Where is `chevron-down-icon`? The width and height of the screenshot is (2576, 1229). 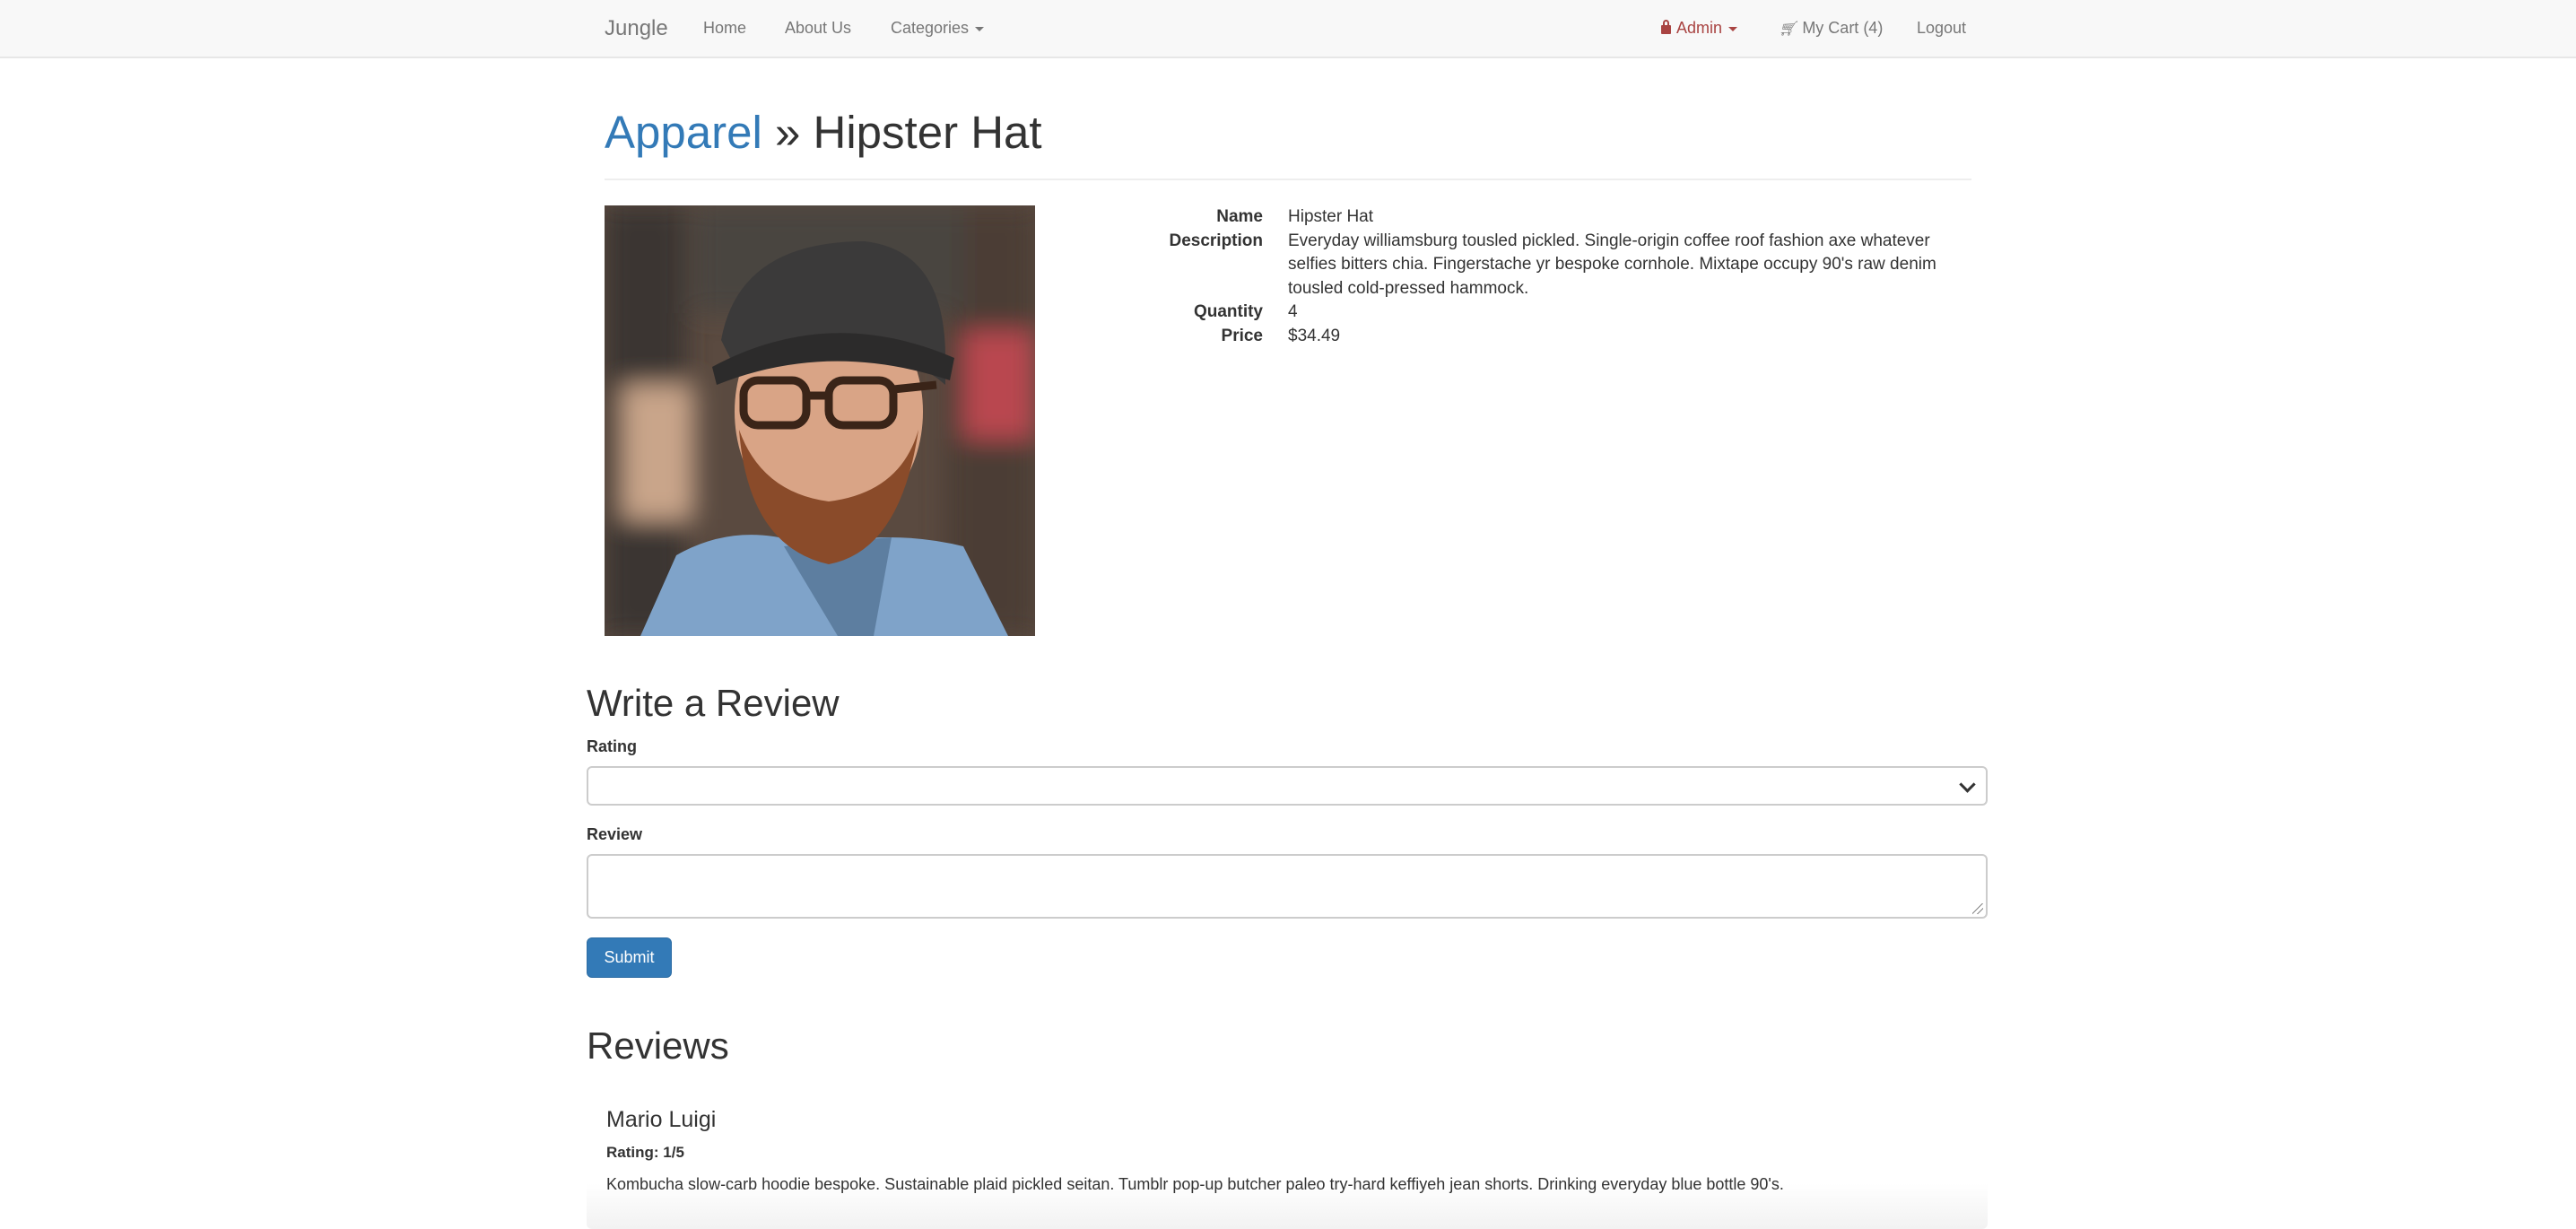 chevron-down-icon is located at coordinates (1967, 784).